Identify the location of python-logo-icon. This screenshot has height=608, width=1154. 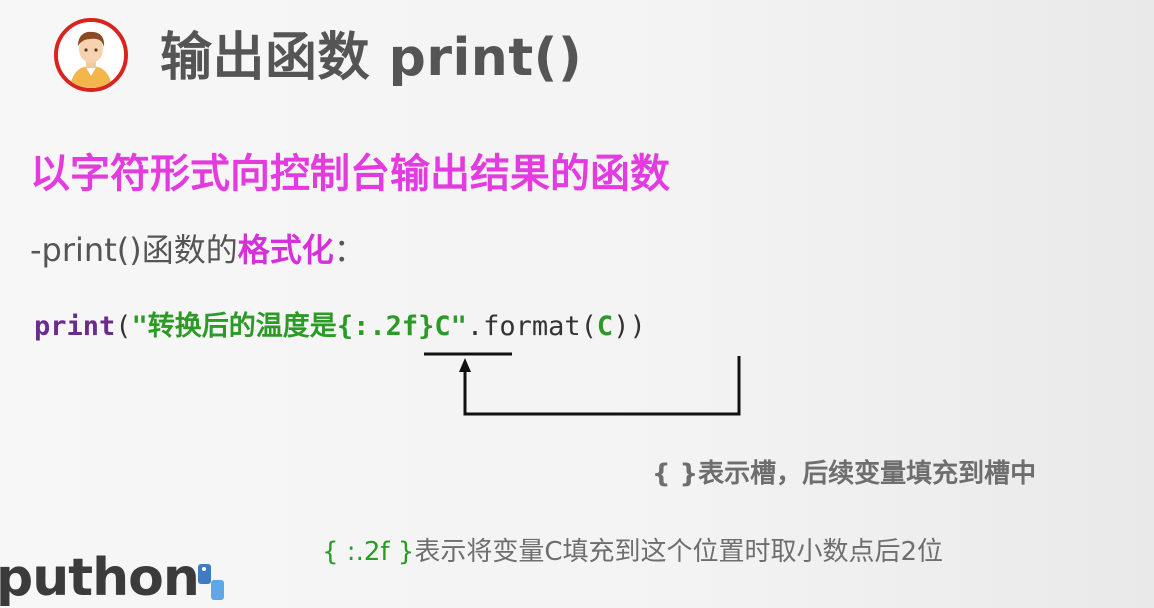
(211, 582).